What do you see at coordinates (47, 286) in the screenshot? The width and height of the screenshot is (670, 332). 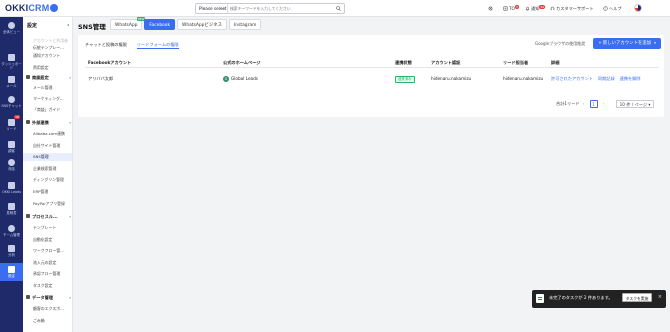 I see `sidebar-item: タスク設定` at bounding box center [47, 286].